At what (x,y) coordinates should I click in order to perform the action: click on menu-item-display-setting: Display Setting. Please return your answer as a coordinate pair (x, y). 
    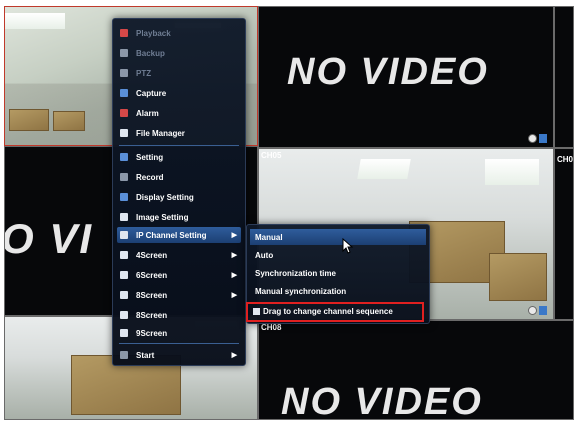
    Looking at the image, I should click on (179, 197).